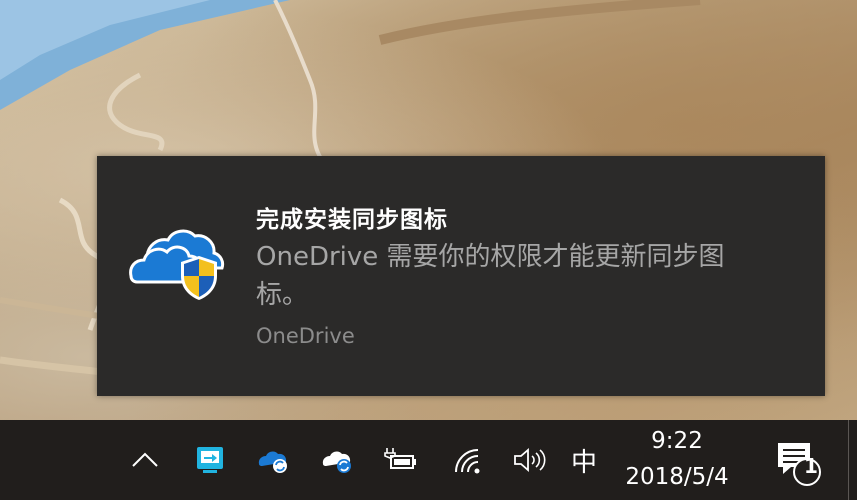  Describe the element at coordinates (490, 276) in the screenshot. I see `toast-message: OneDrive 需要你的权限才能更新同步图标。` at that location.